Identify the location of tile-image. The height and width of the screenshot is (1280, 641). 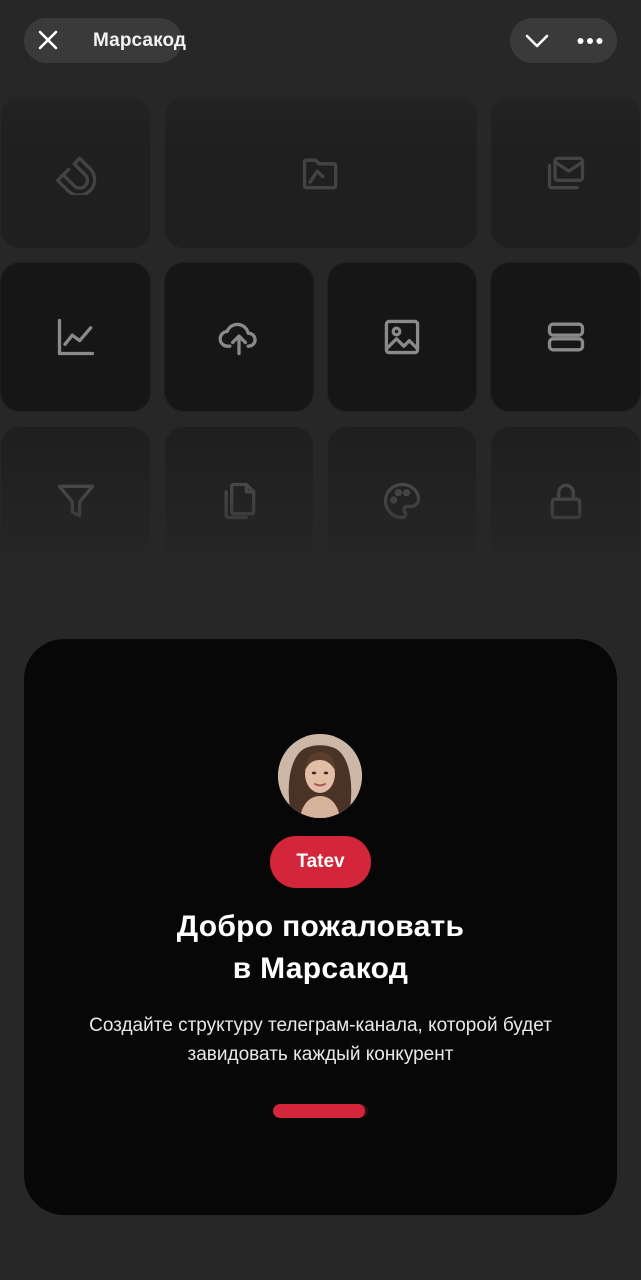
(402, 337).